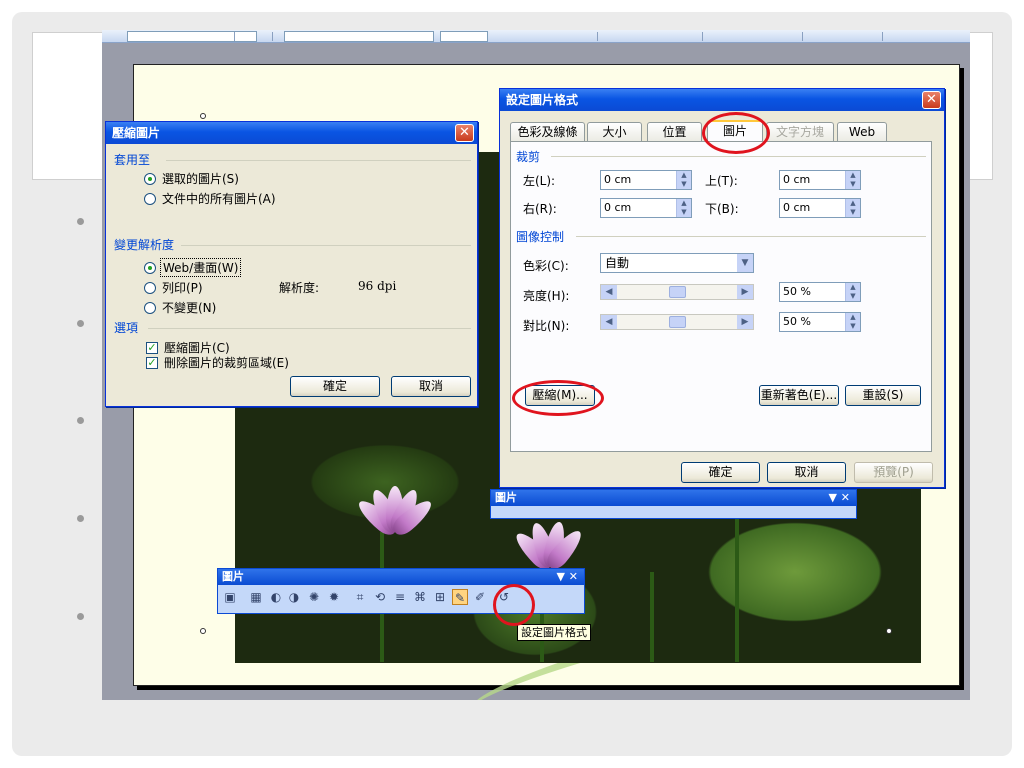 The image size is (1024, 768). Describe the element at coordinates (546, 296) in the screenshot. I see `brightness-label: 亮度(H):` at that location.